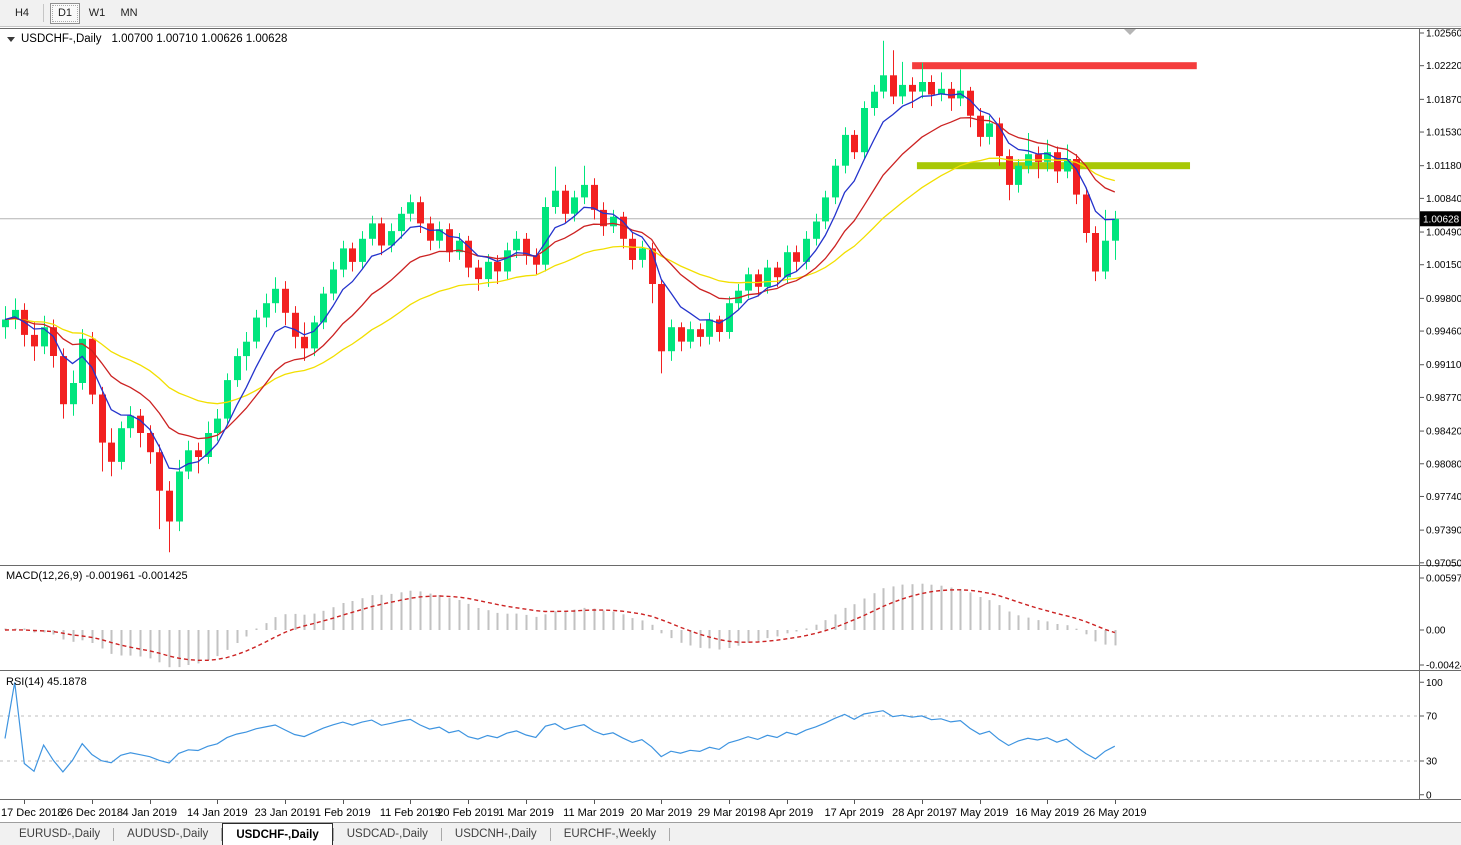 This screenshot has width=1461, height=845. What do you see at coordinates (43, 13) in the screenshot?
I see `toolbar-separator` at bounding box center [43, 13].